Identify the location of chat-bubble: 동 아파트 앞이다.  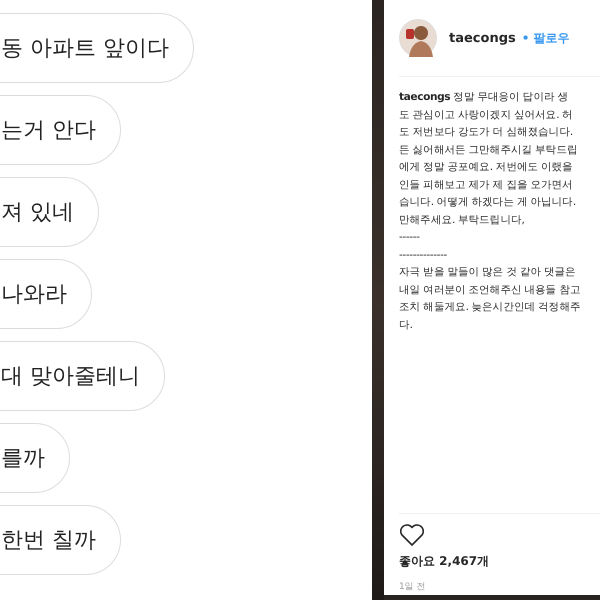
(97, 48).